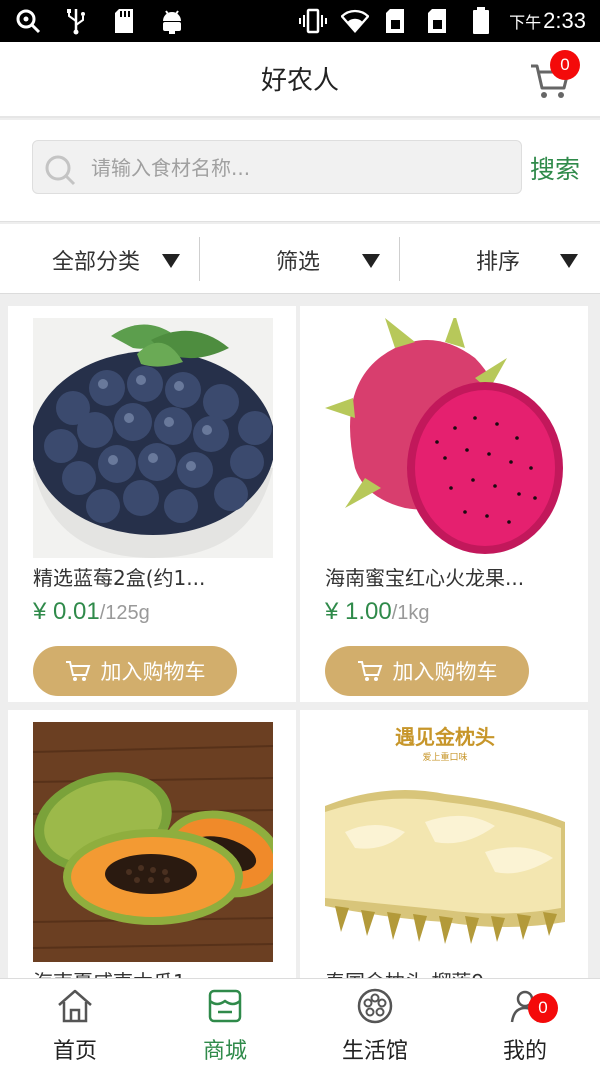 Image resolution: width=600 pixels, height=1067 pixels. What do you see at coordinates (543, 1008) in the screenshot?
I see `profile-badge: 0` at bounding box center [543, 1008].